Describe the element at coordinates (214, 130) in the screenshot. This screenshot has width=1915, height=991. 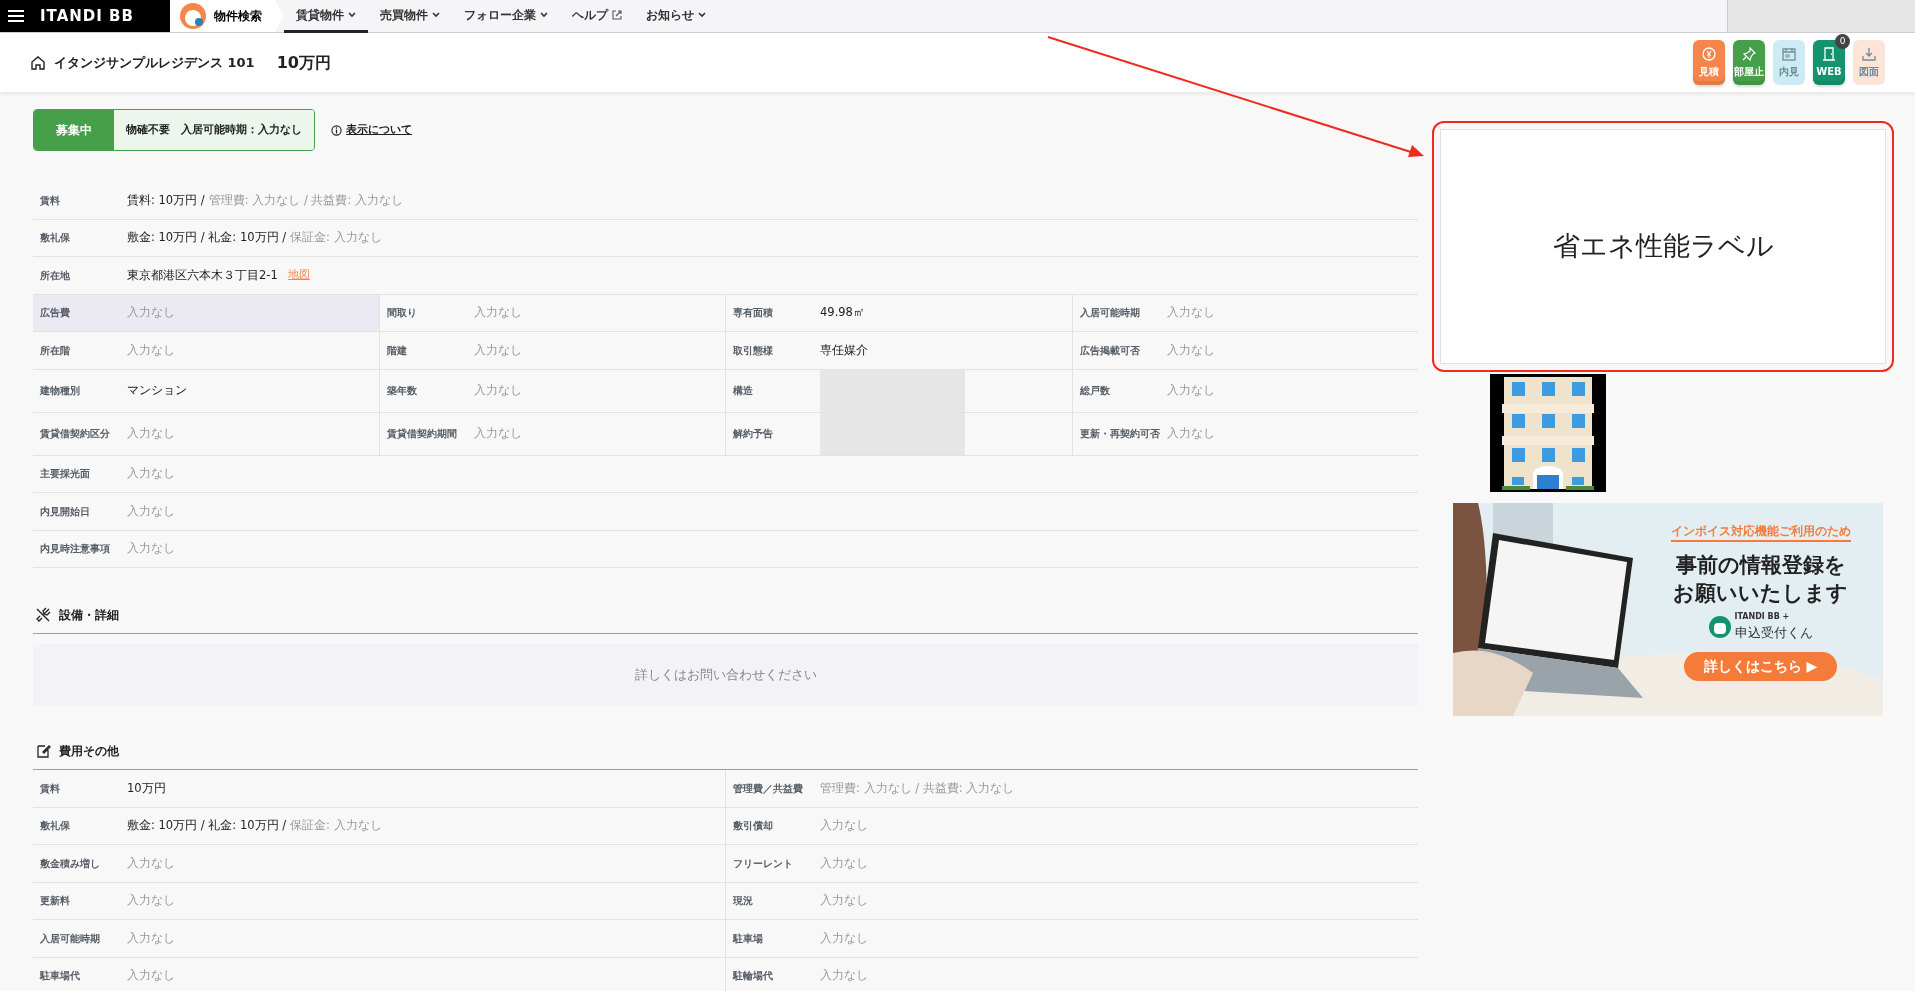
I see `status-note: 物確不要 入居可能時期：入力なし` at that location.